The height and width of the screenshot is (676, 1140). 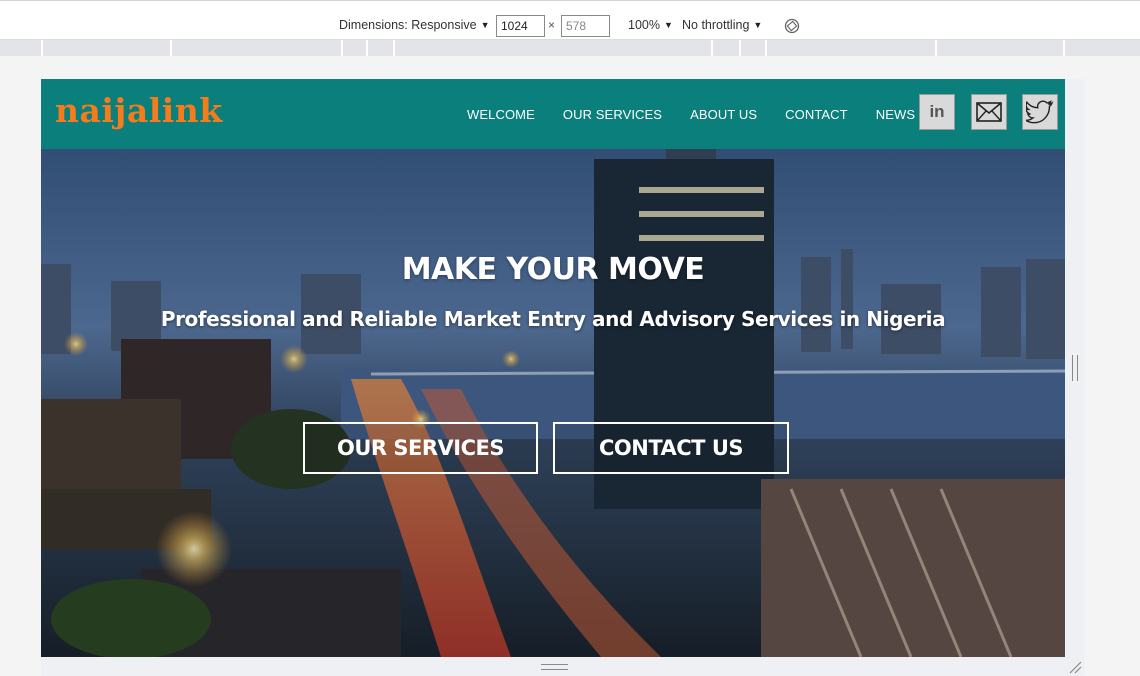 I want to click on twitter-icon, so click(x=1040, y=112).